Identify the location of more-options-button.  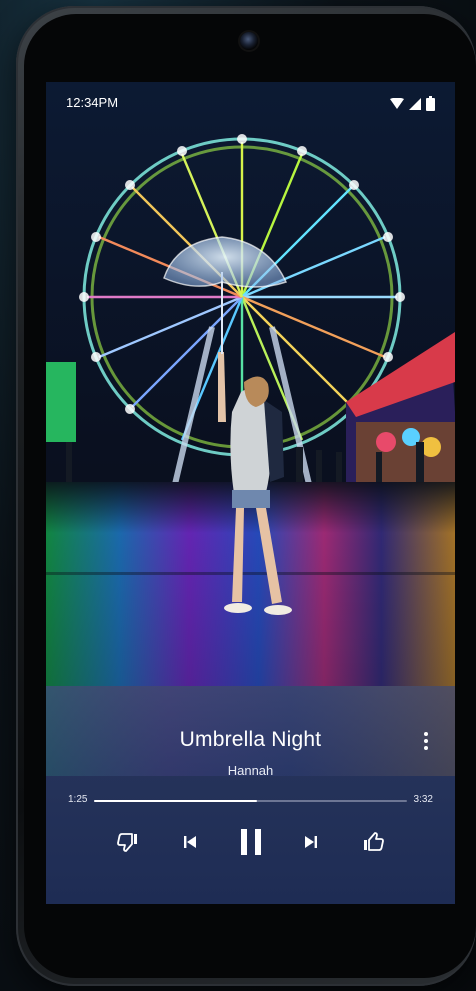
(426, 741).